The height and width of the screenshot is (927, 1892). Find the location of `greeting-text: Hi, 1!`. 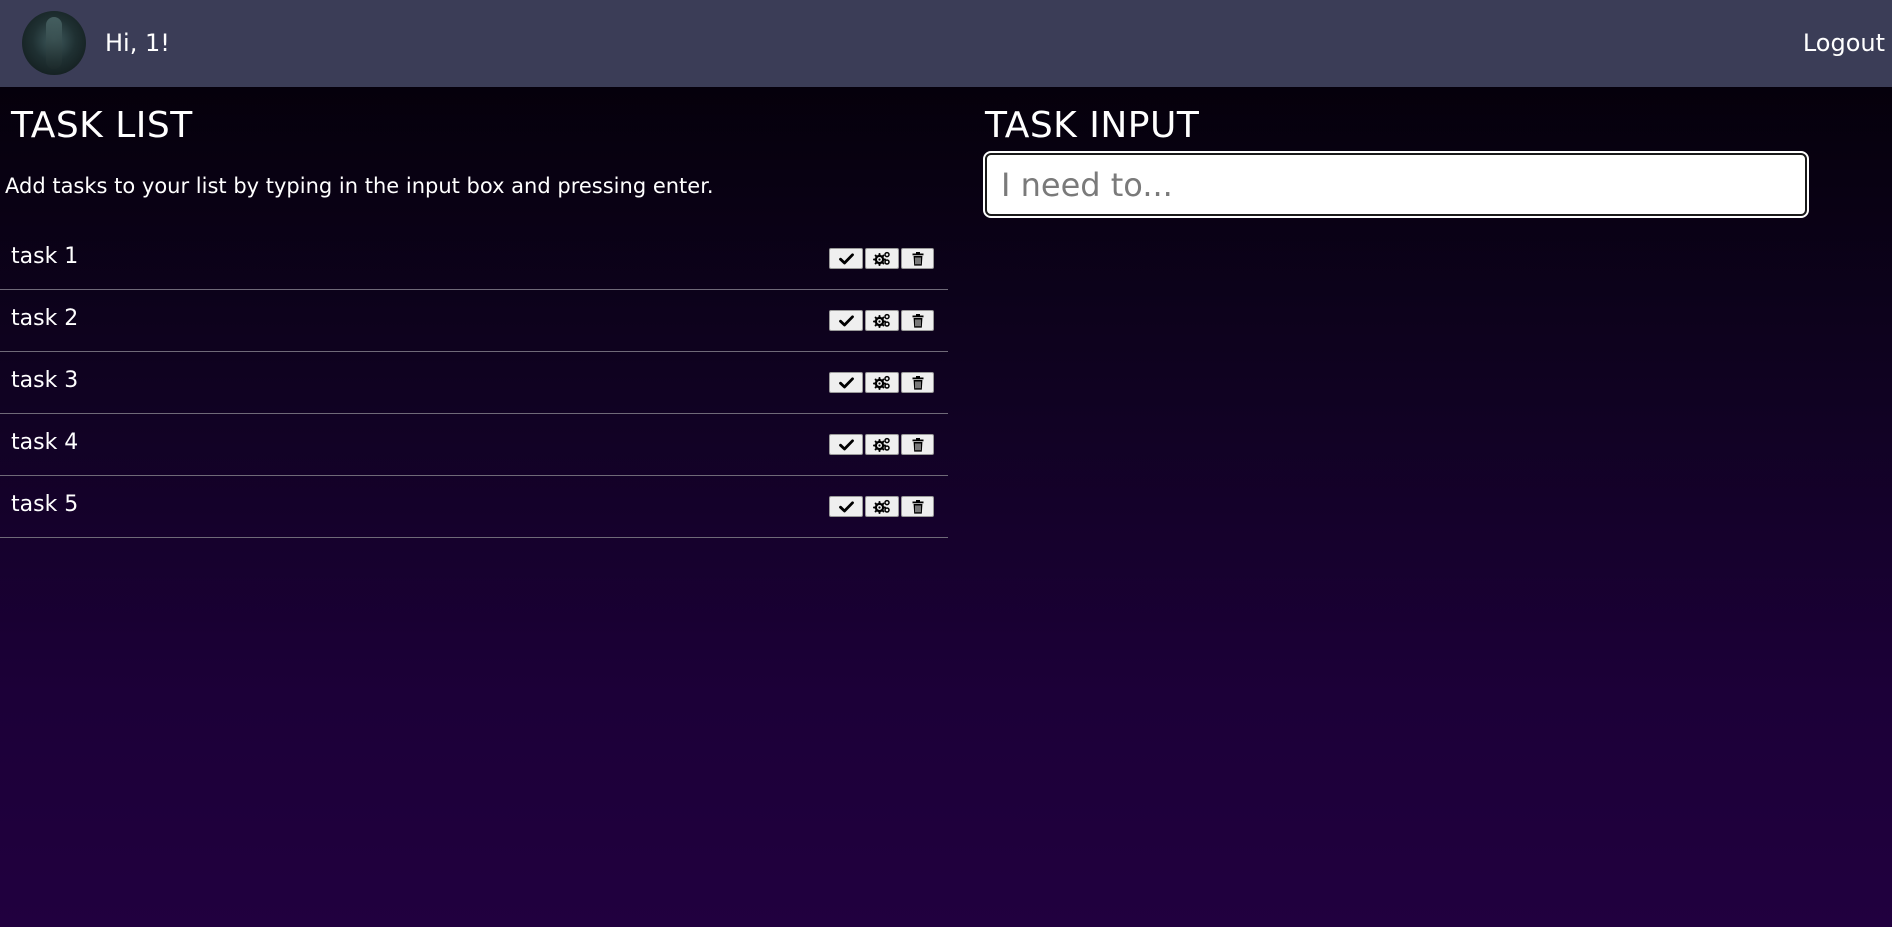

greeting-text: Hi, 1! is located at coordinates (137, 43).